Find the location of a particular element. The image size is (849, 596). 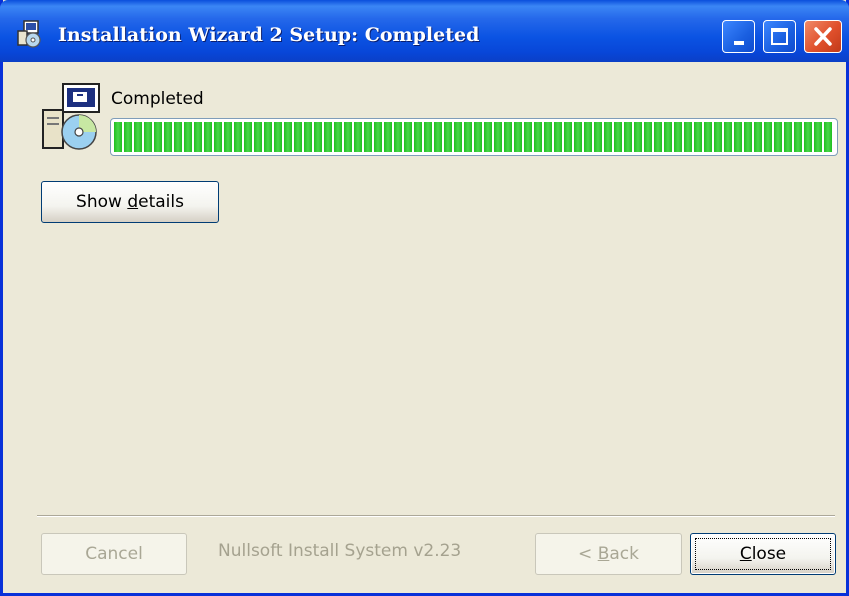

show-details-button: Show details is located at coordinates (130, 202).